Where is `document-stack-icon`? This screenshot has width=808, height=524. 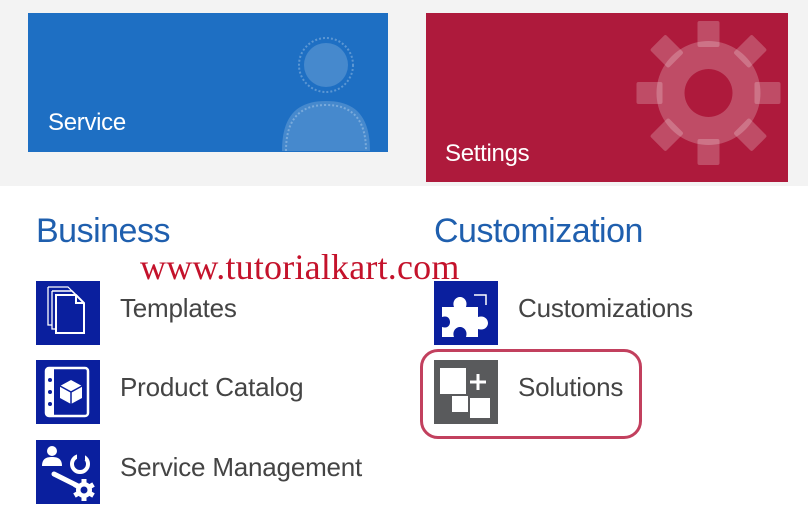 document-stack-icon is located at coordinates (68, 313).